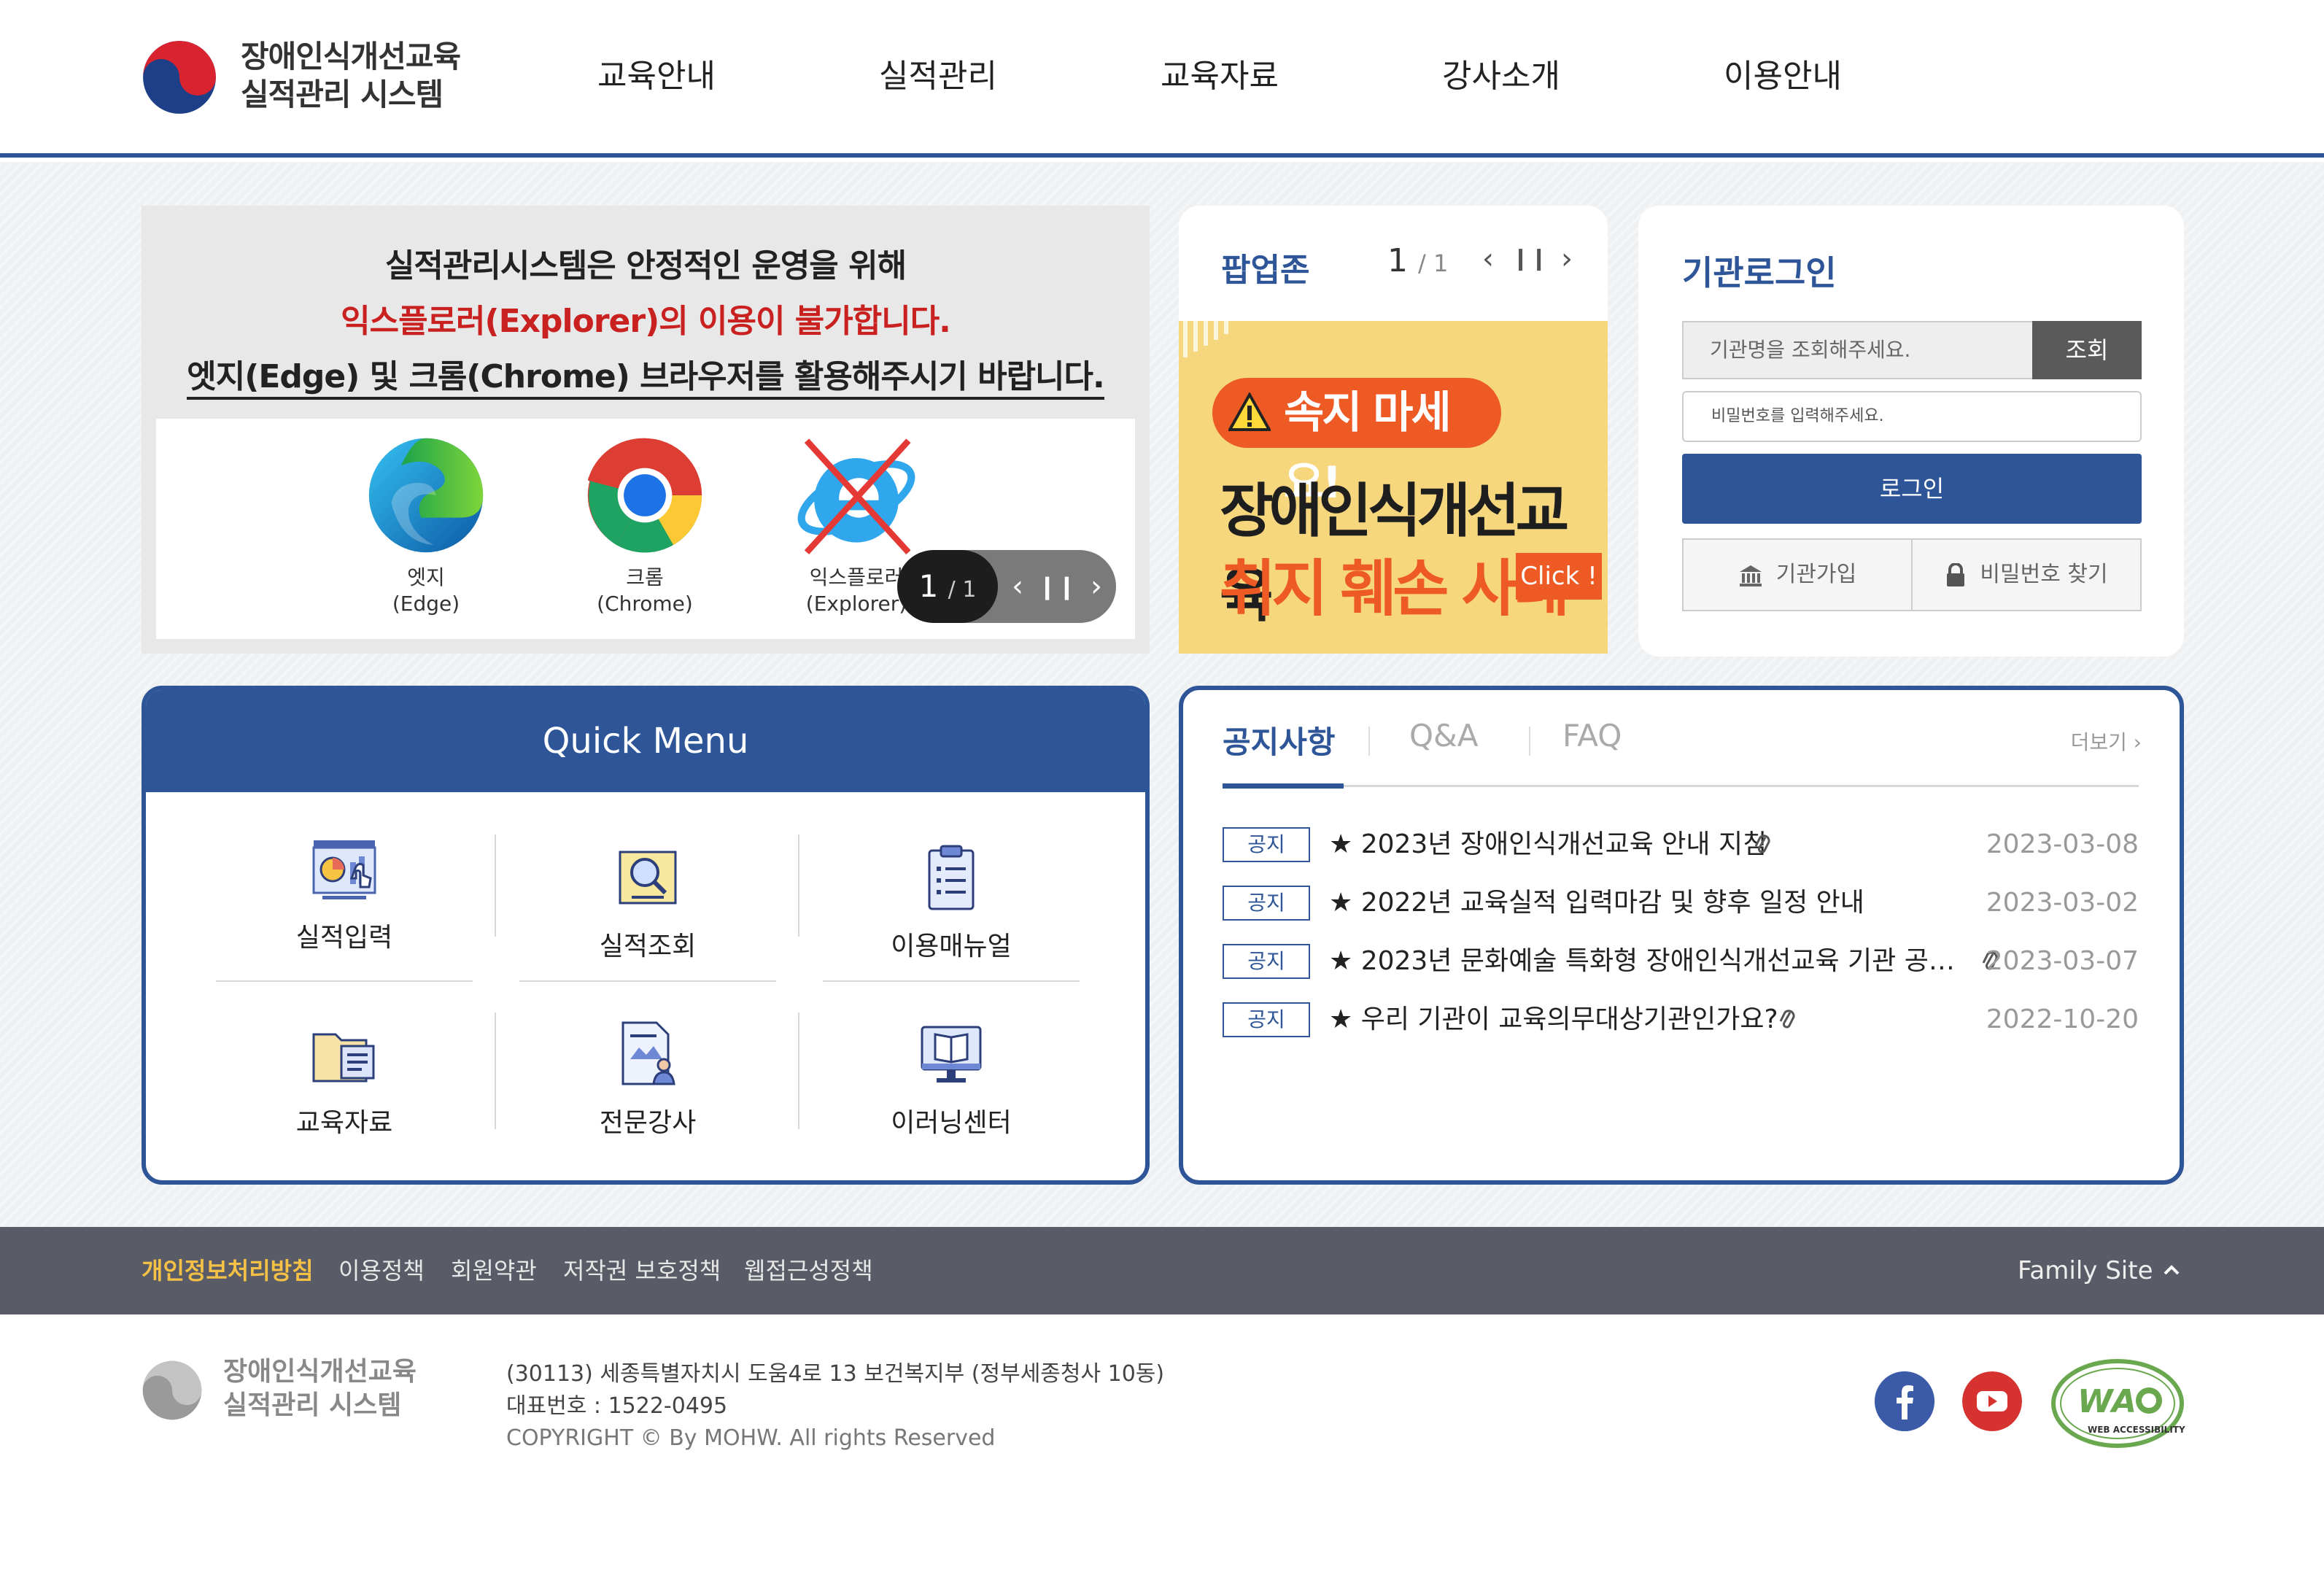 This screenshot has height=1580, width=2324. What do you see at coordinates (645, 604) in the screenshot?
I see `browser-chrome-en: (Chrome)` at bounding box center [645, 604].